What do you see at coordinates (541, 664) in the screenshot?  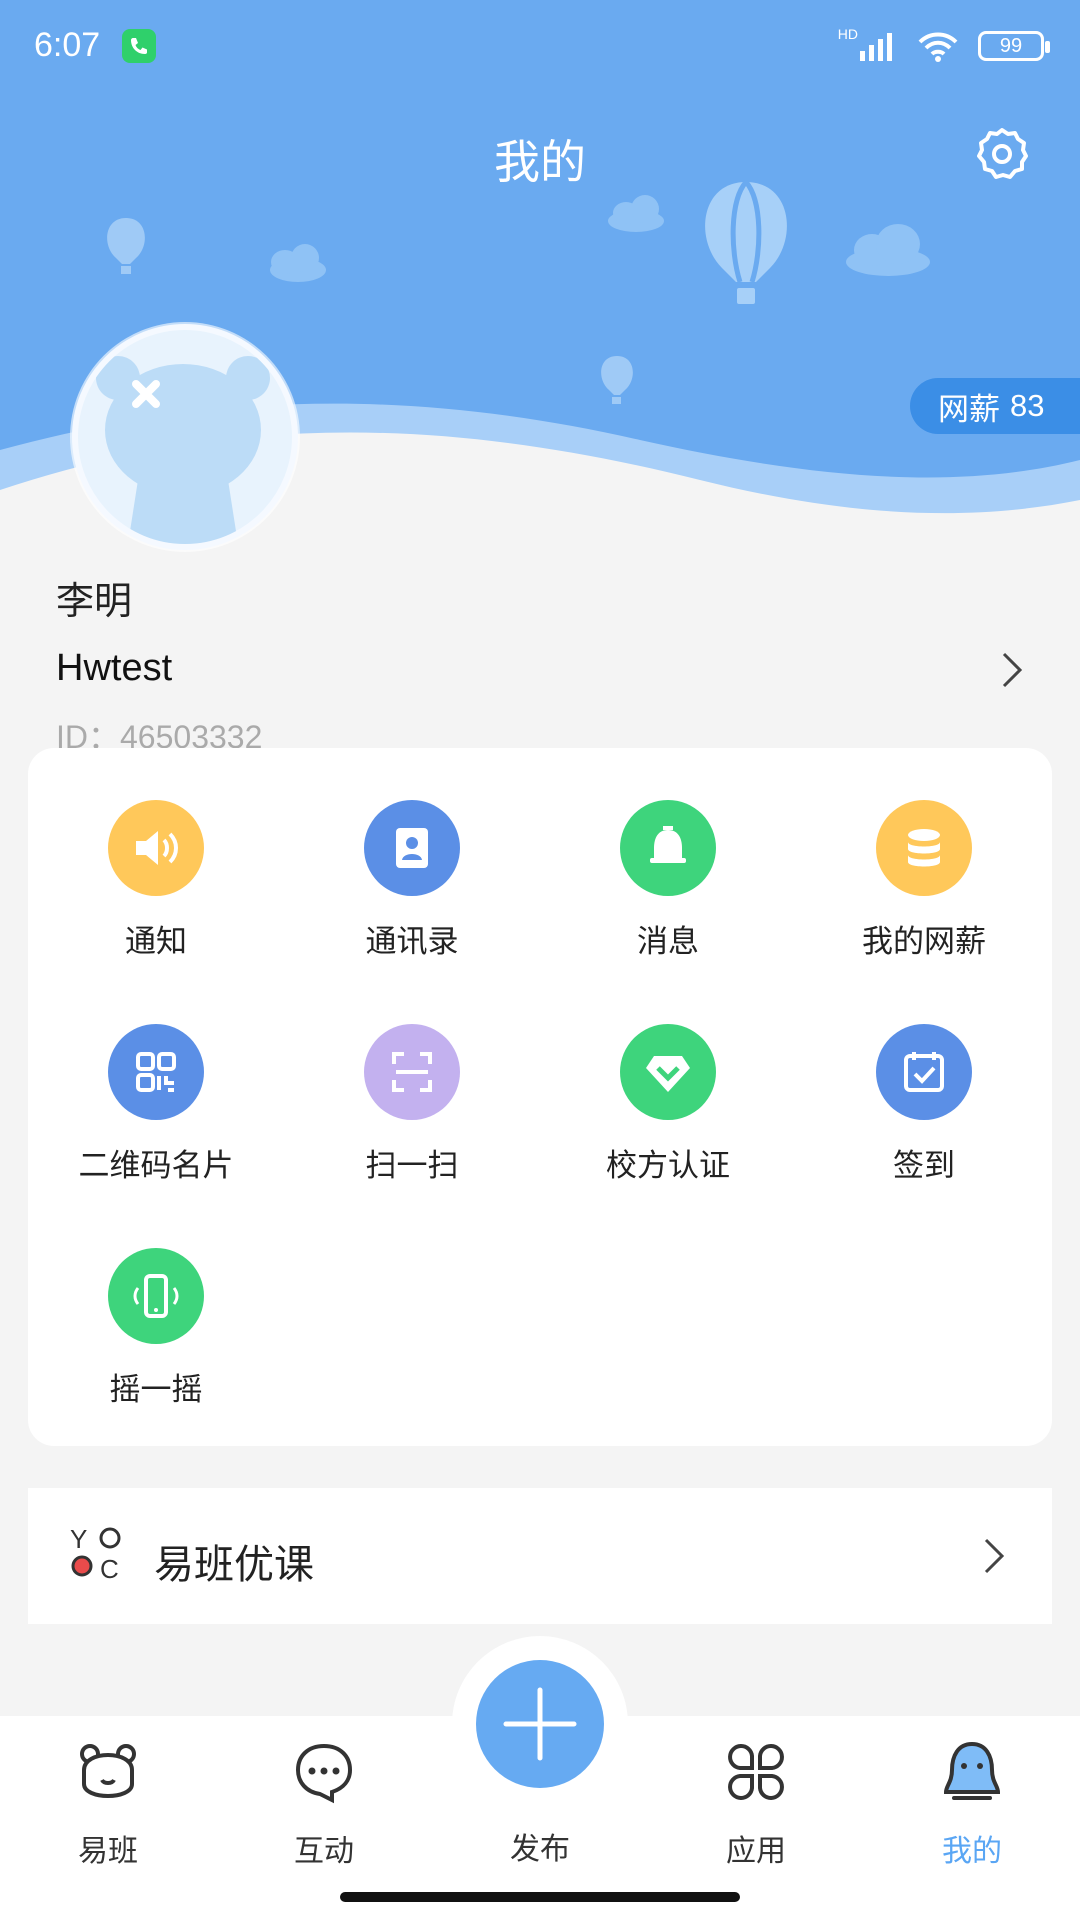 I see `profile-info: 李明 Hwtest ID：46503332` at bounding box center [541, 664].